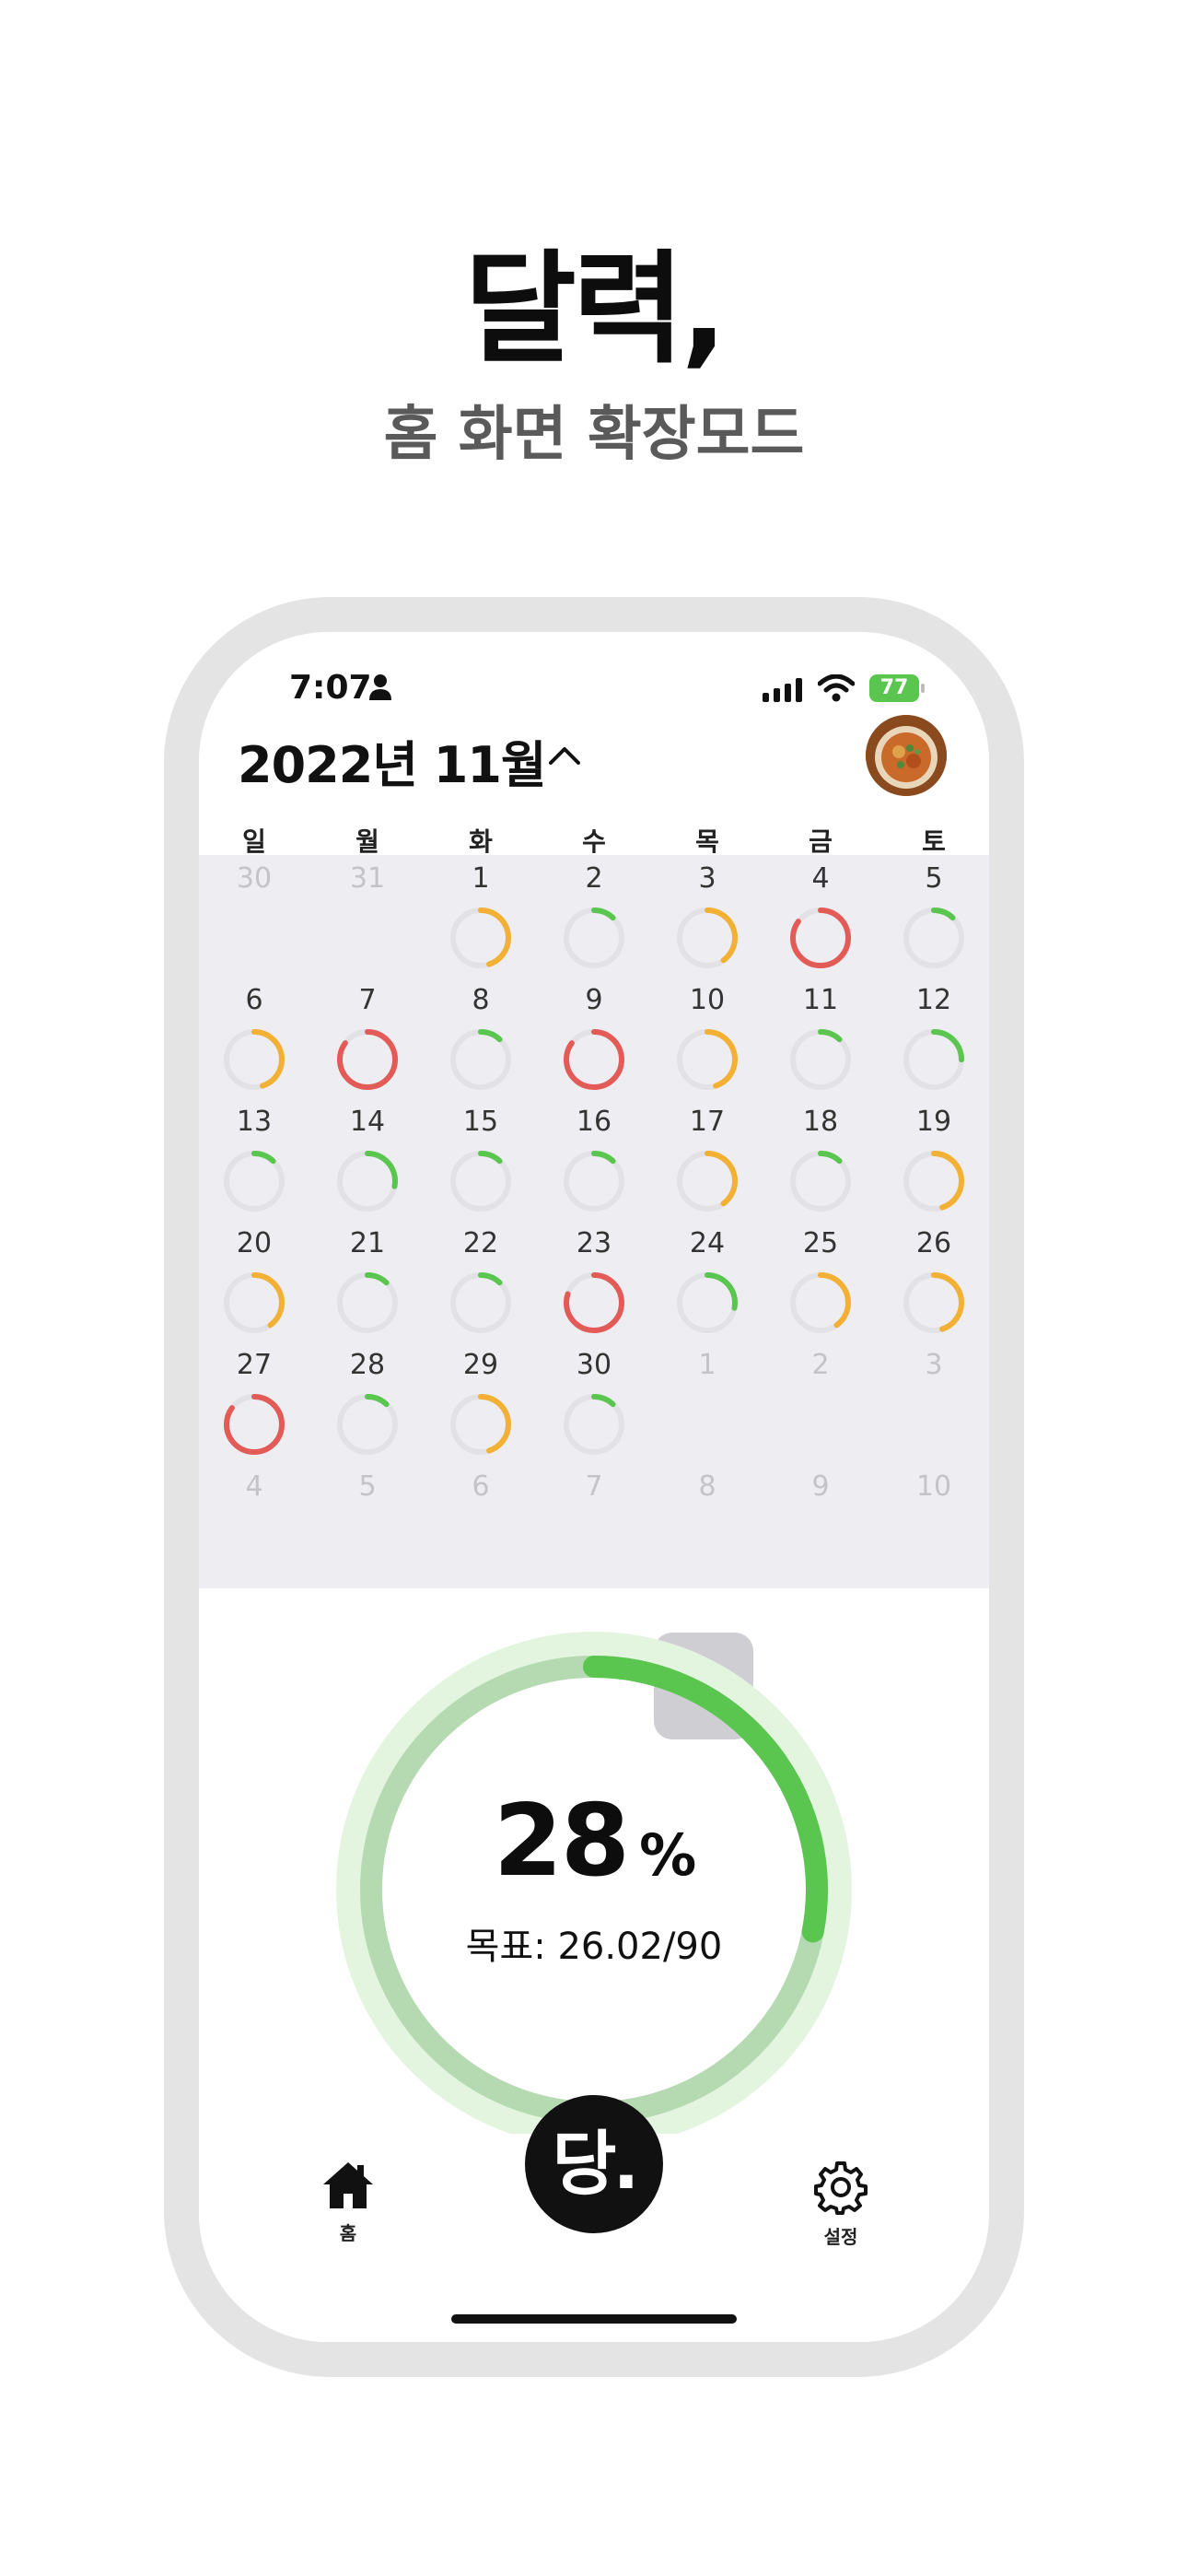 This screenshot has width=1188, height=2576. What do you see at coordinates (367, 1122) in the screenshot?
I see `day-number: 14` at bounding box center [367, 1122].